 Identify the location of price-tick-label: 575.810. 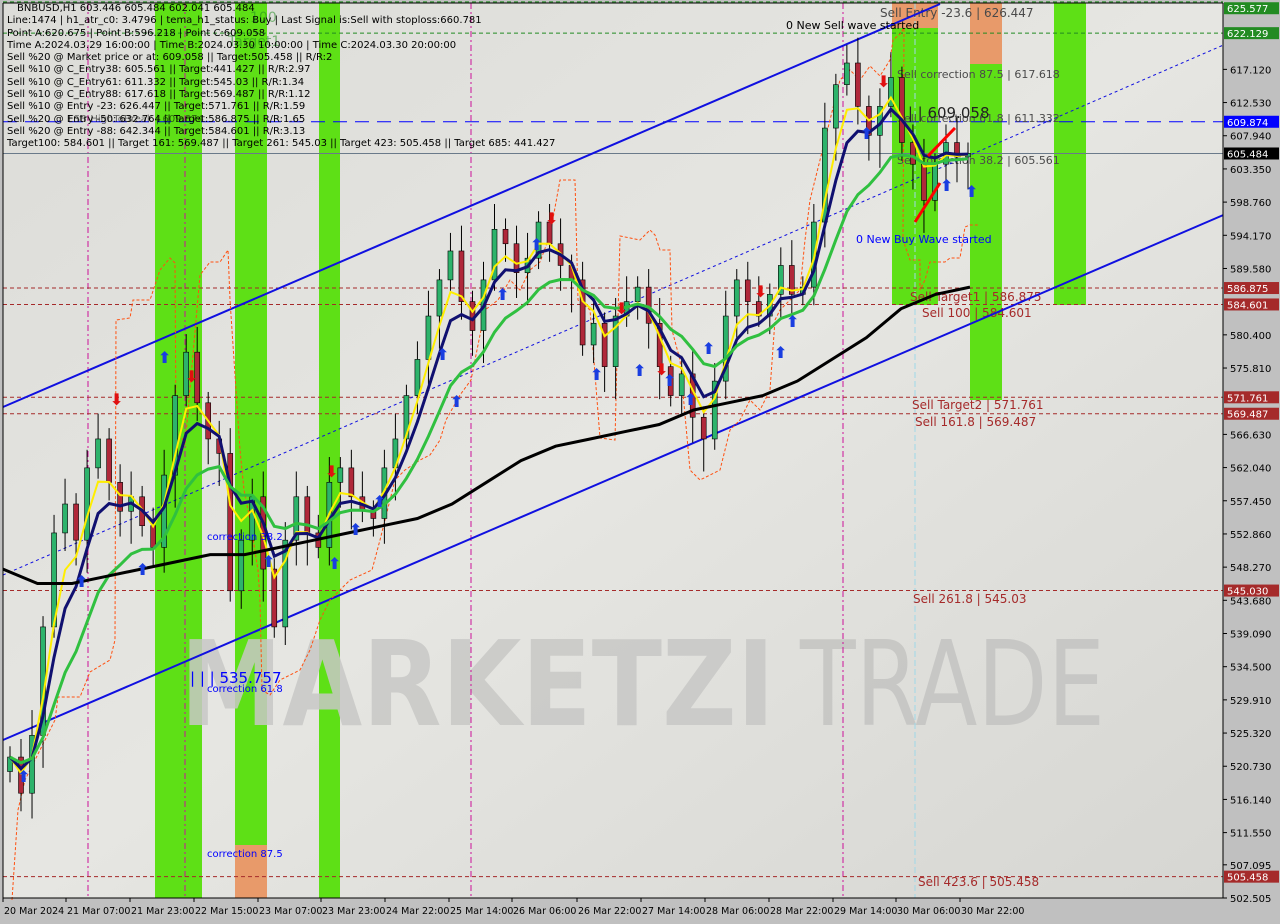
(1250, 369).